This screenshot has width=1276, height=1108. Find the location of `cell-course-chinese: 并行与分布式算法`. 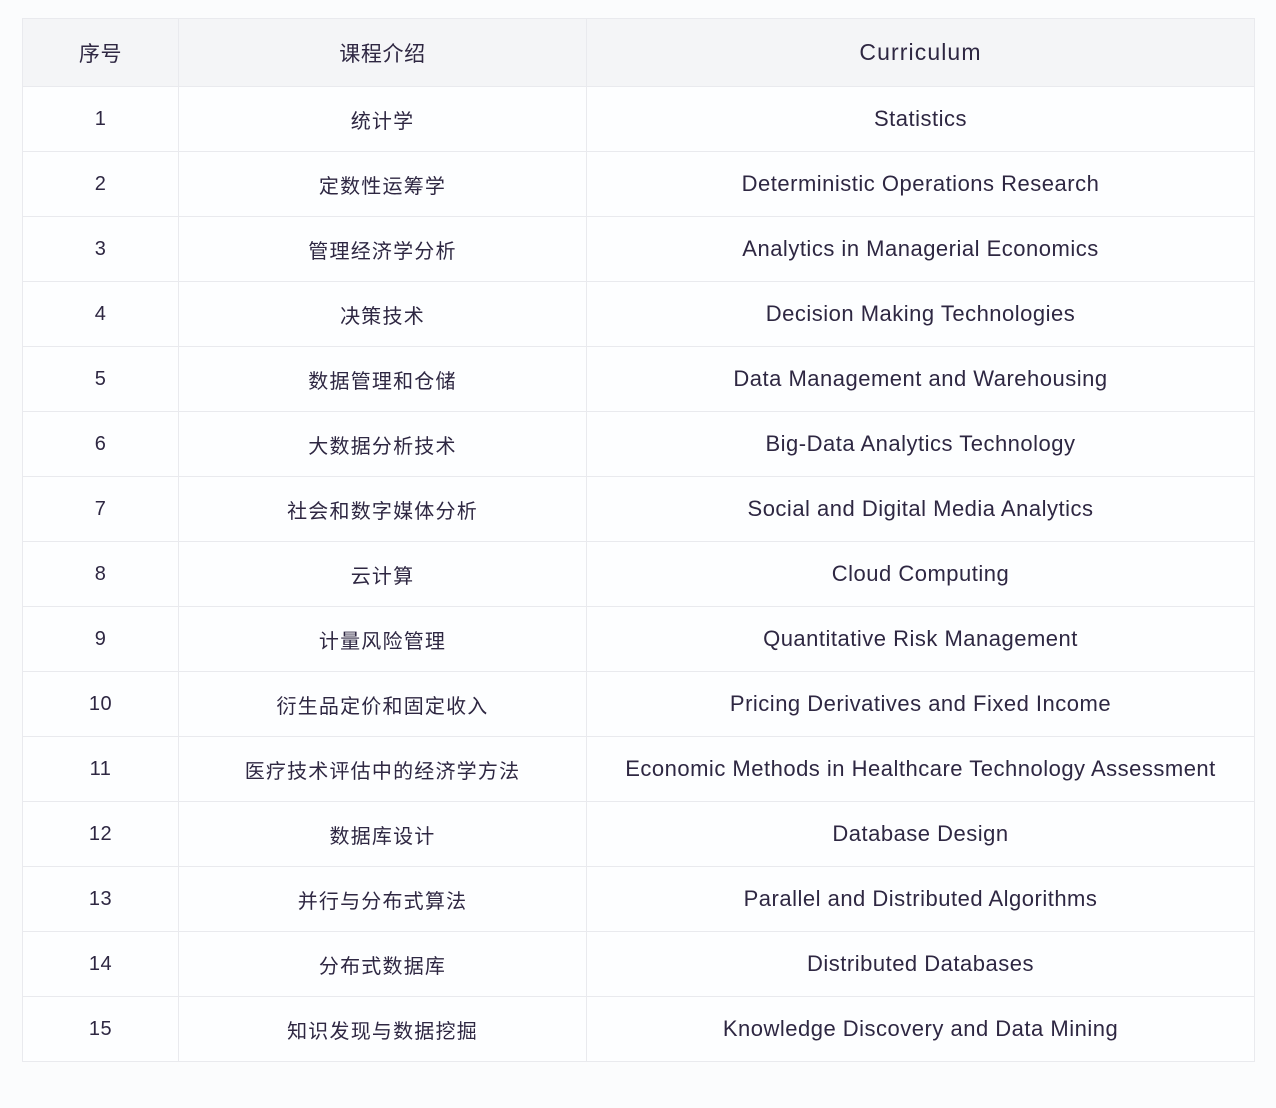

cell-course-chinese: 并行与分布式算法 is located at coordinates (382, 899).